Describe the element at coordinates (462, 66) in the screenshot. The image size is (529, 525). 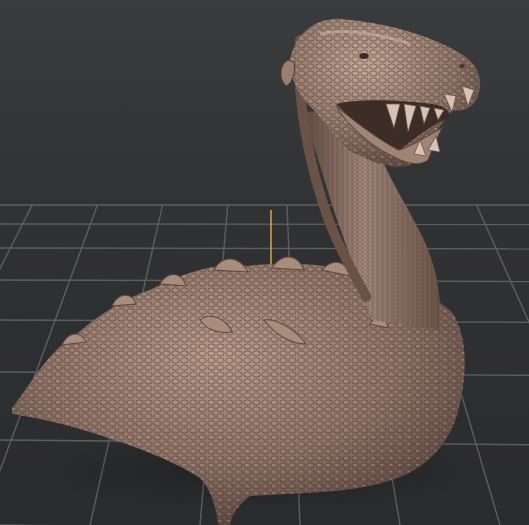
I see `dragon-nostril` at that location.